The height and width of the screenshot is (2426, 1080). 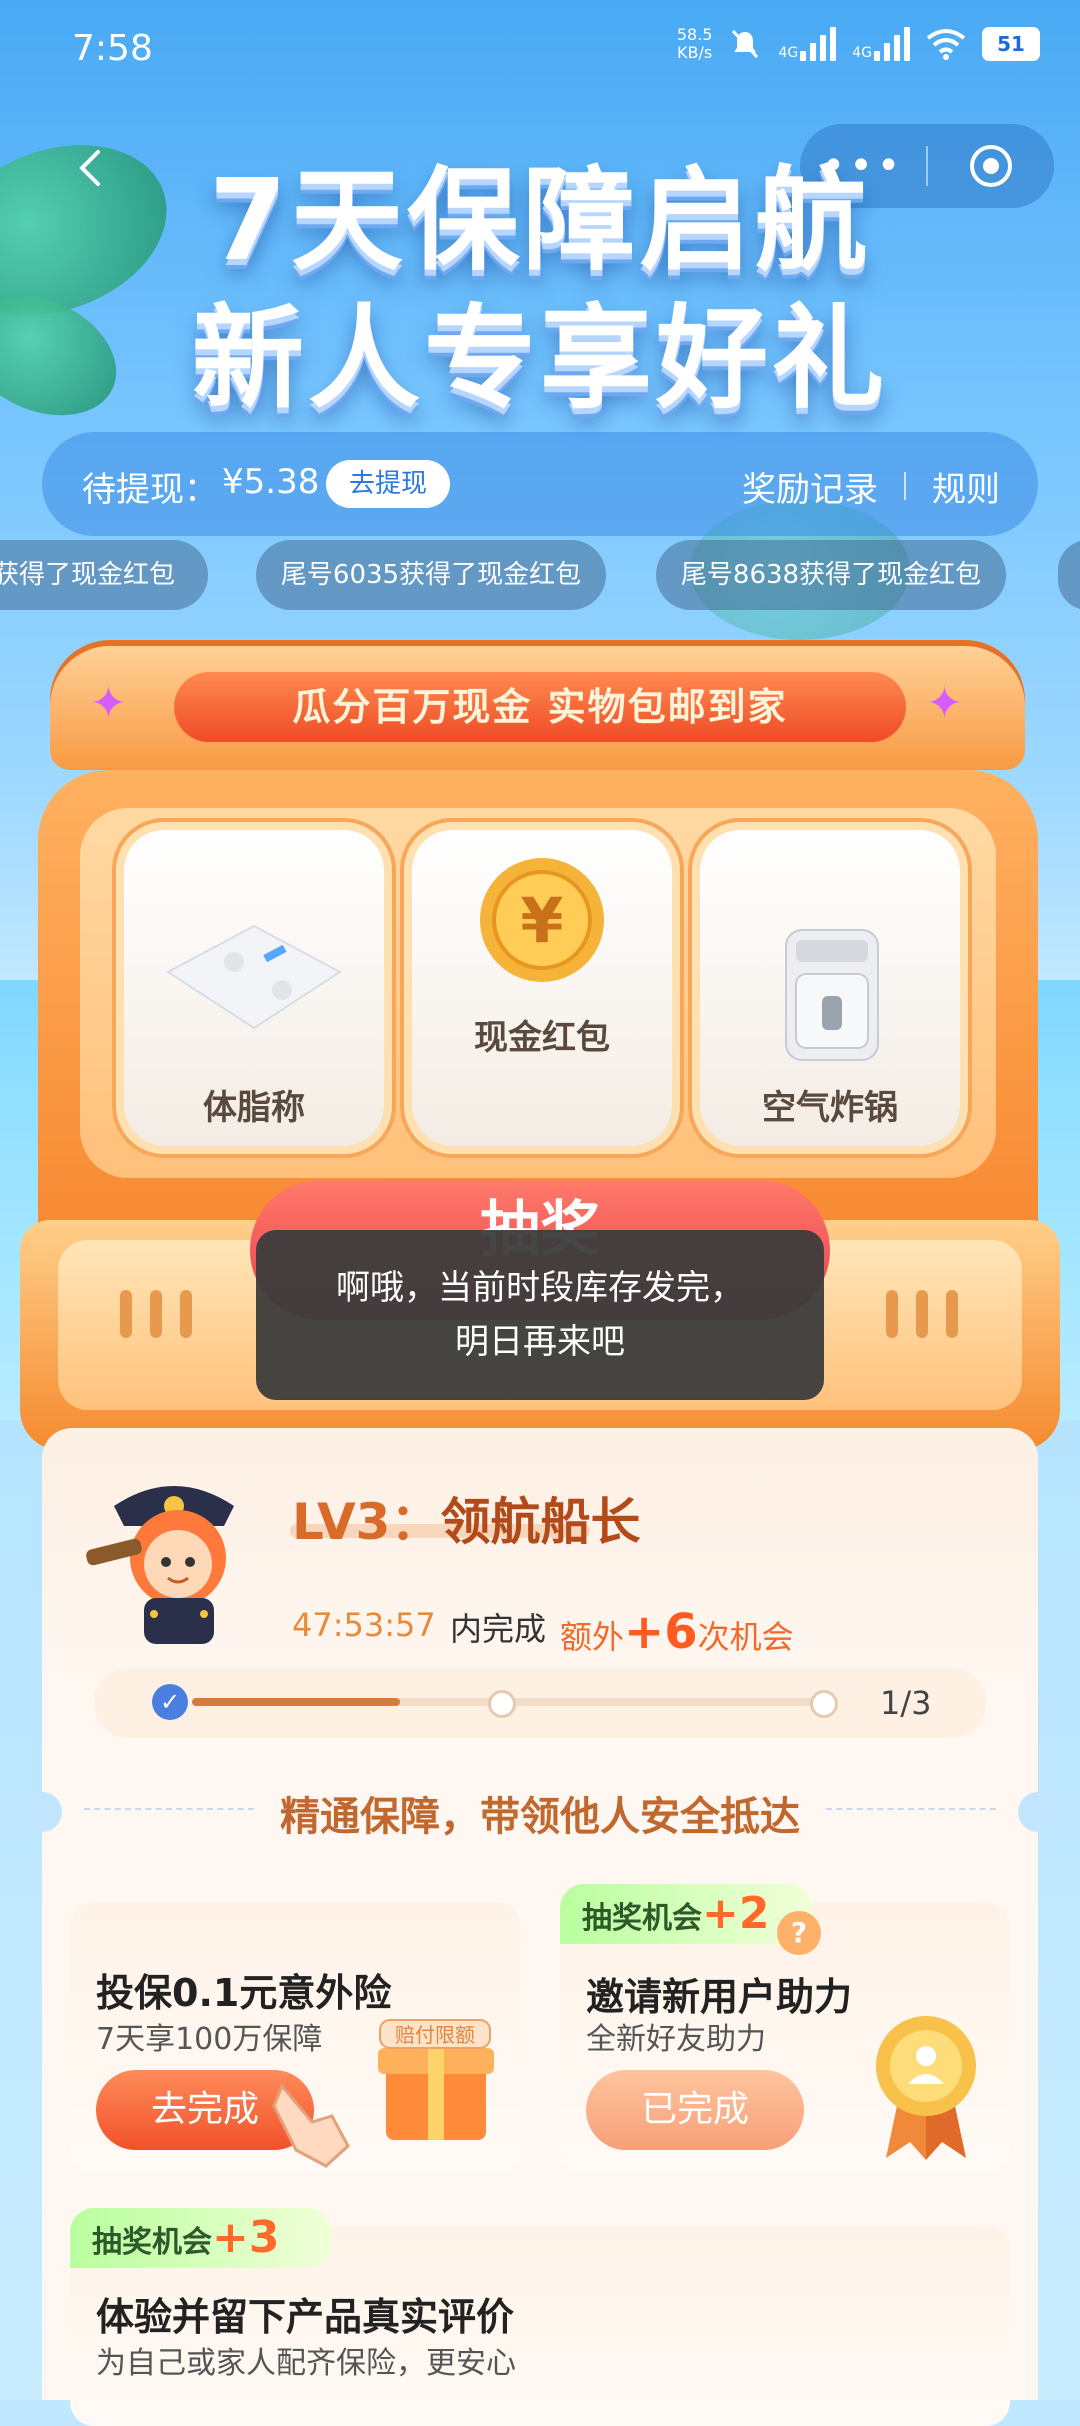 I want to click on signal-2: 4G, so click(x=881, y=44).